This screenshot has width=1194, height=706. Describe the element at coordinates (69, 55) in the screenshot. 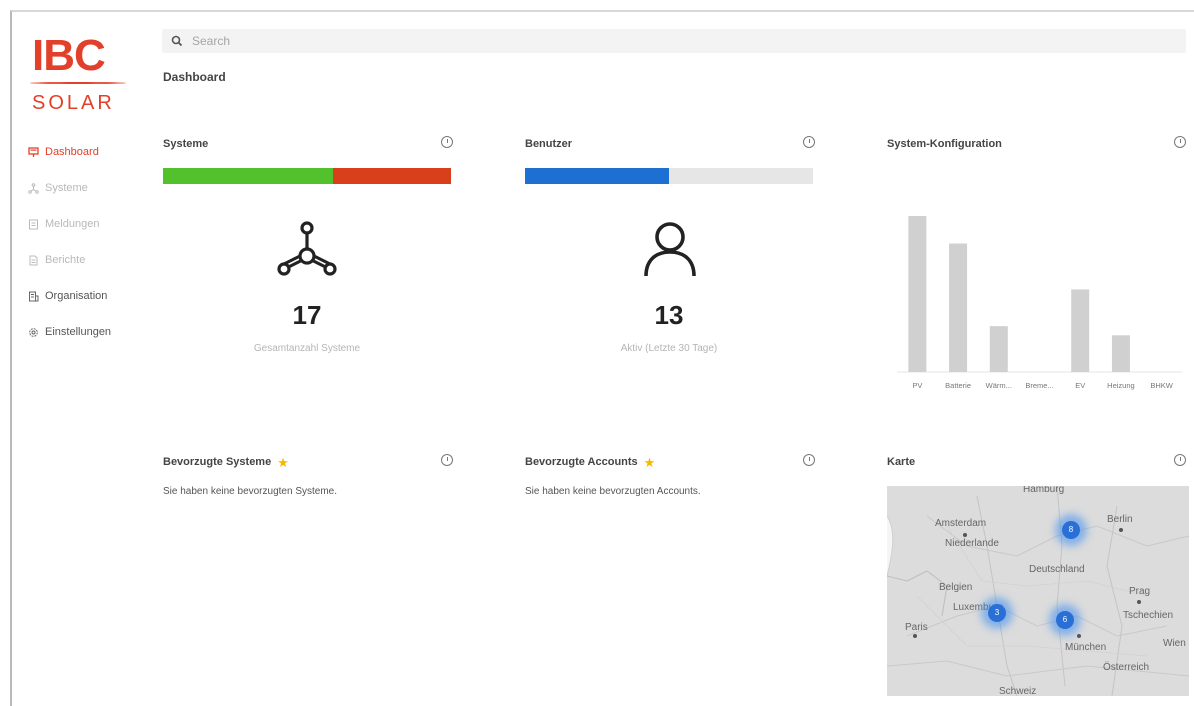

I see `logo-brand: IBC` at that location.